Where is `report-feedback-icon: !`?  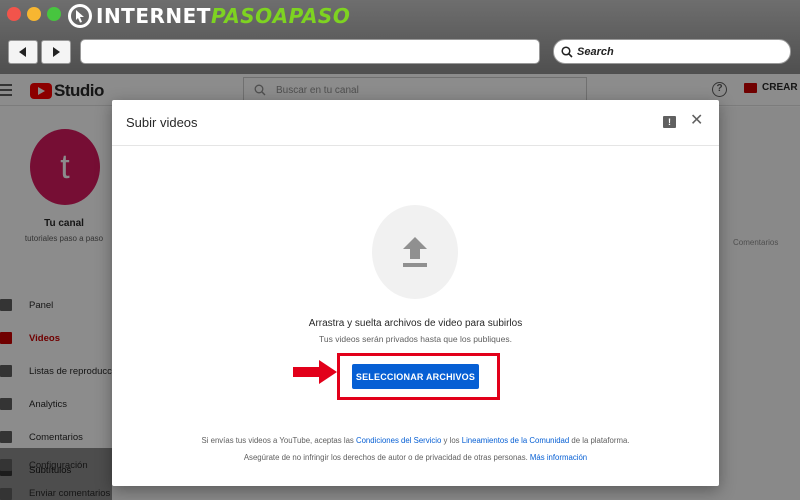 report-feedback-icon: ! is located at coordinates (669, 122).